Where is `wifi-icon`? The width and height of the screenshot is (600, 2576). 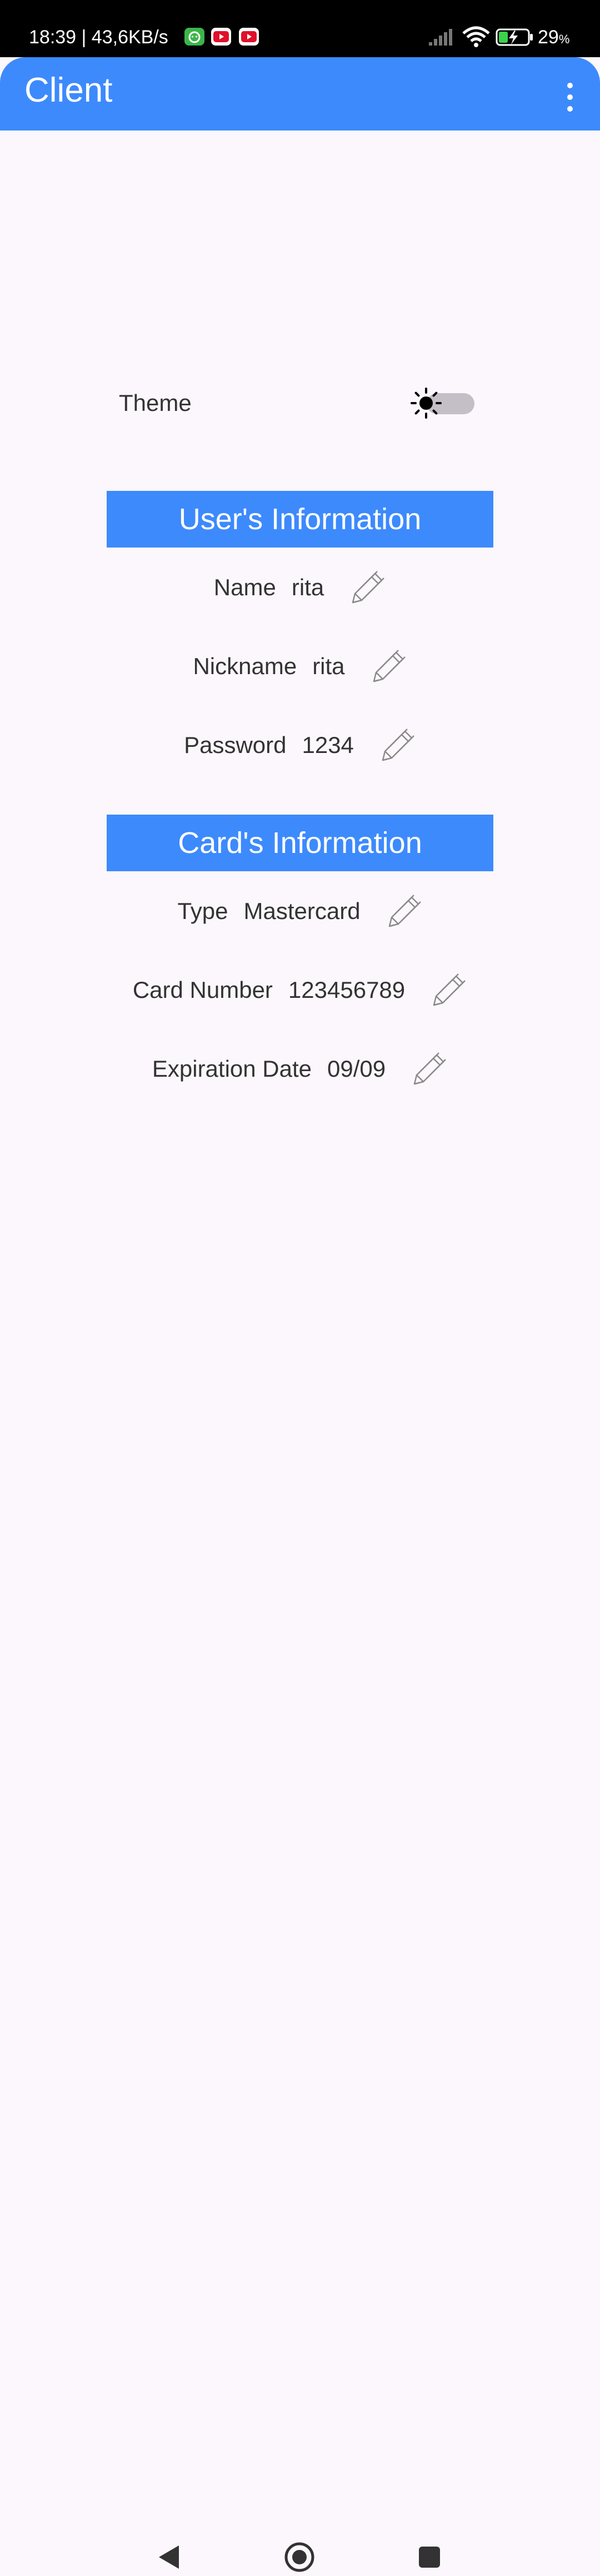
wifi-icon is located at coordinates (476, 38).